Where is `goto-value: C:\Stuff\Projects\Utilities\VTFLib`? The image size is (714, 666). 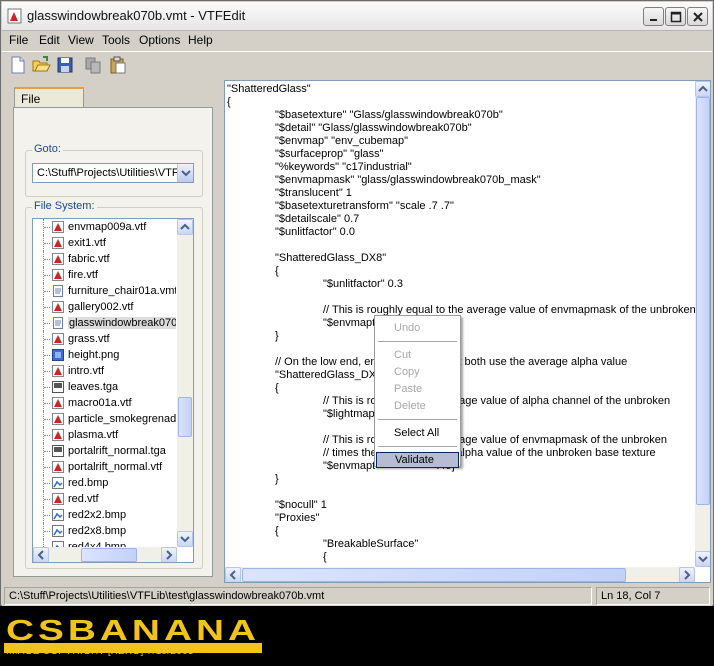 goto-value: C:\Stuff\Projects\Utilities\VTFLib is located at coordinates (115, 173).